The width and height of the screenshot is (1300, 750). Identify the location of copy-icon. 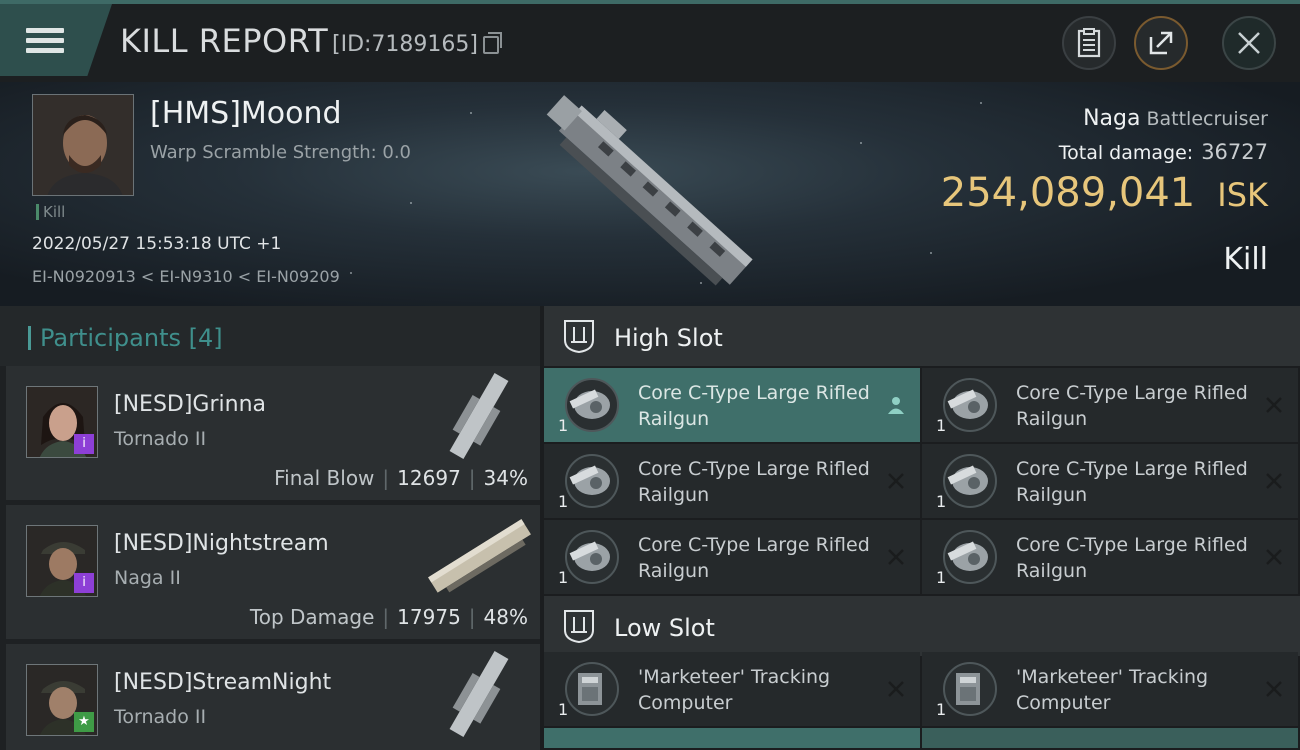
(492, 43).